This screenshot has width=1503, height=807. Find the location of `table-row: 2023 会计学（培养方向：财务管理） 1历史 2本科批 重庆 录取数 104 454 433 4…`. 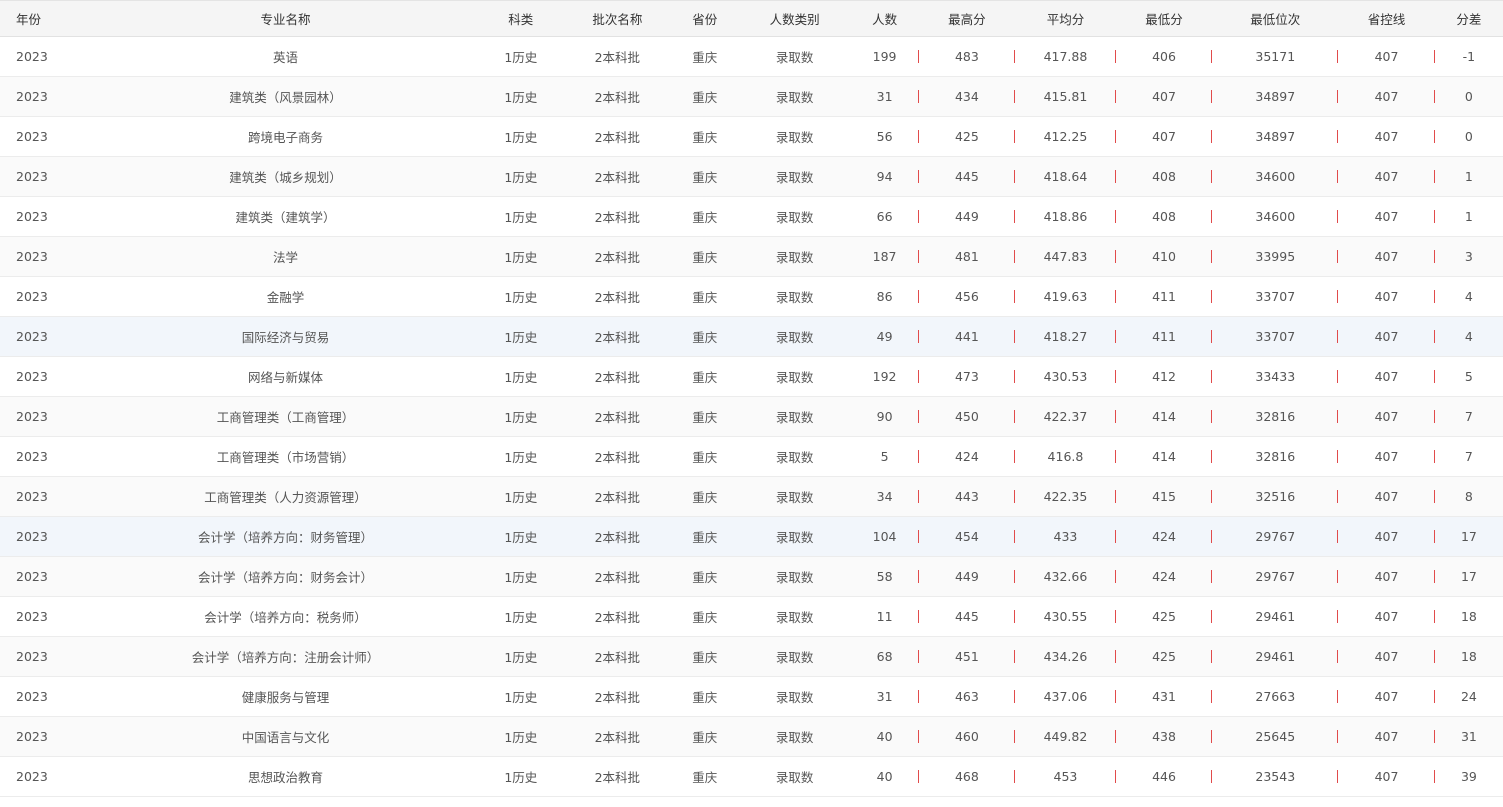

table-row: 2023 会计学（培养方向：财务管理） 1历史 2本科批 重庆 录取数 104 454 433 4… is located at coordinates (751, 536).